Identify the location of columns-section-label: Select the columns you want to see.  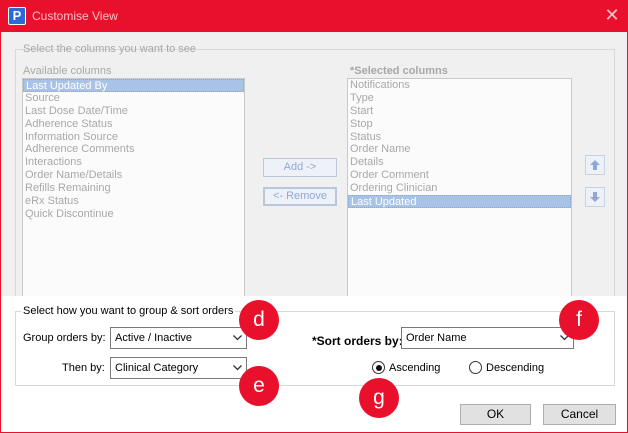
(110, 49).